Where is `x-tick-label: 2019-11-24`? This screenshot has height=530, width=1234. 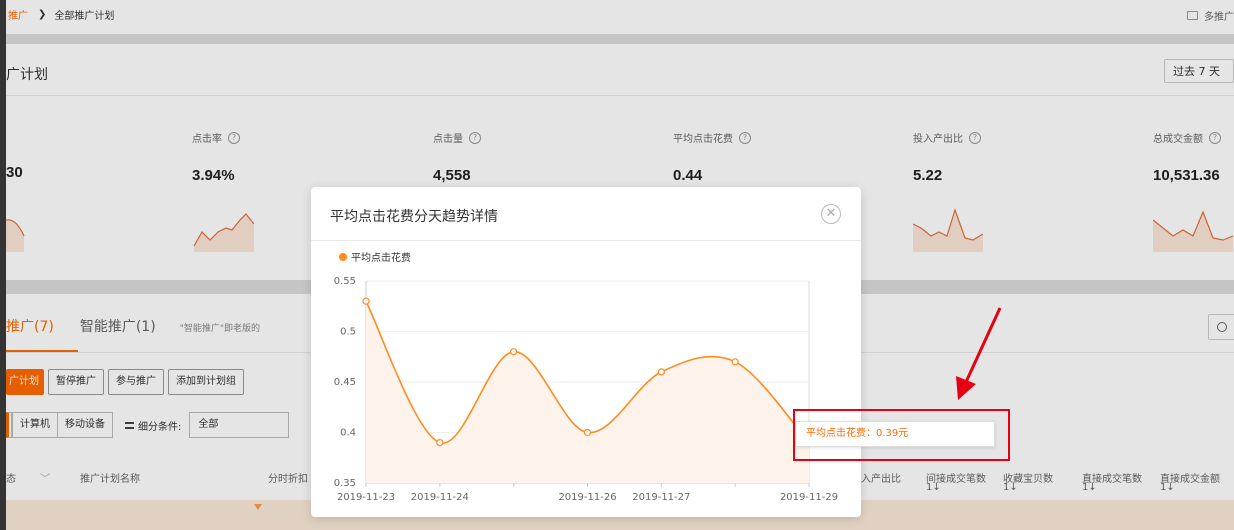 x-tick-label: 2019-11-24 is located at coordinates (440, 497).